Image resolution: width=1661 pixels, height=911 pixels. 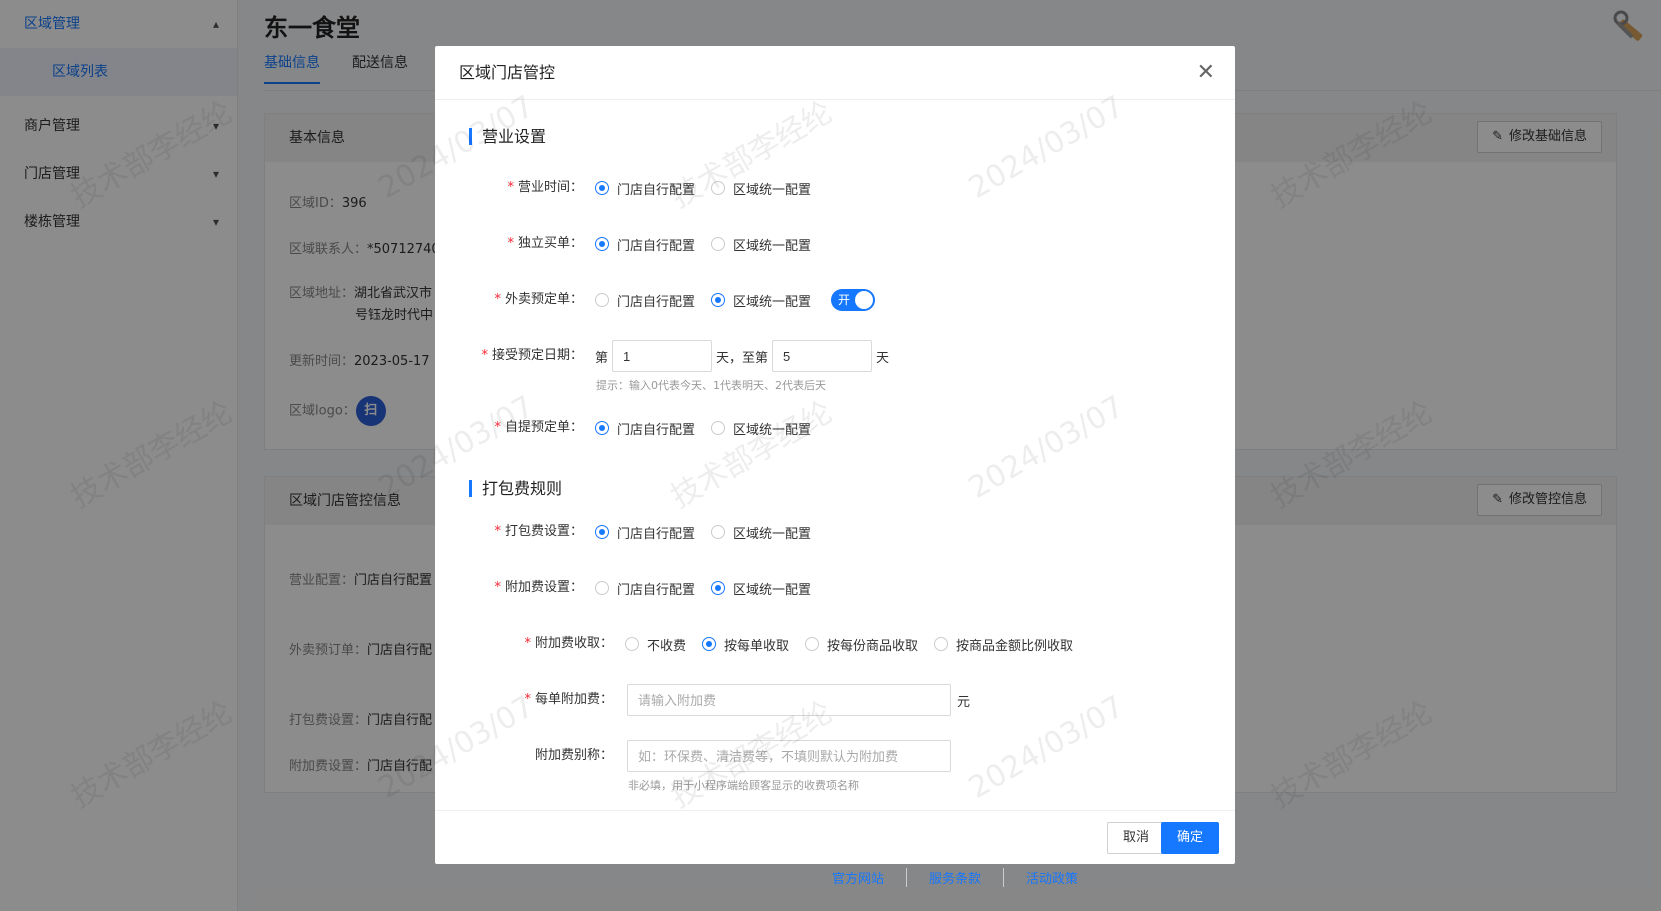 What do you see at coordinates (835, 588) in the screenshot?
I see `row-surcharge: * 附加费设置： 门店自行配置 区域统一配置` at bounding box center [835, 588].